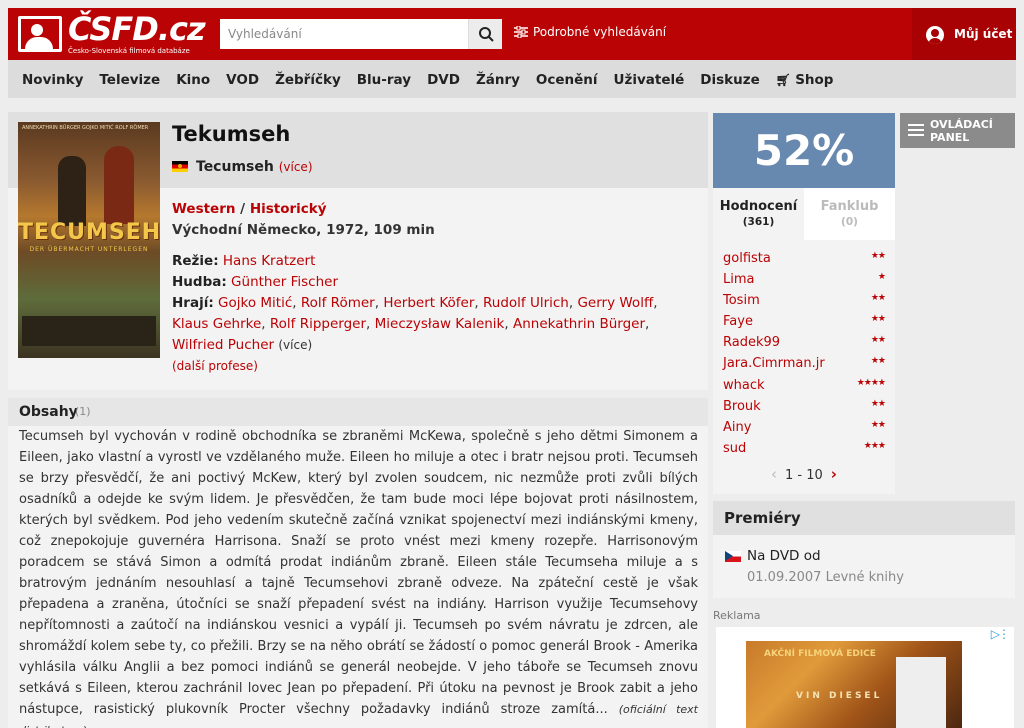 Image resolution: width=1024 pixels, height=728 pixels. What do you see at coordinates (590, 32) in the screenshot?
I see `advanced-search-link: Podrobné vyhledávání` at bounding box center [590, 32].